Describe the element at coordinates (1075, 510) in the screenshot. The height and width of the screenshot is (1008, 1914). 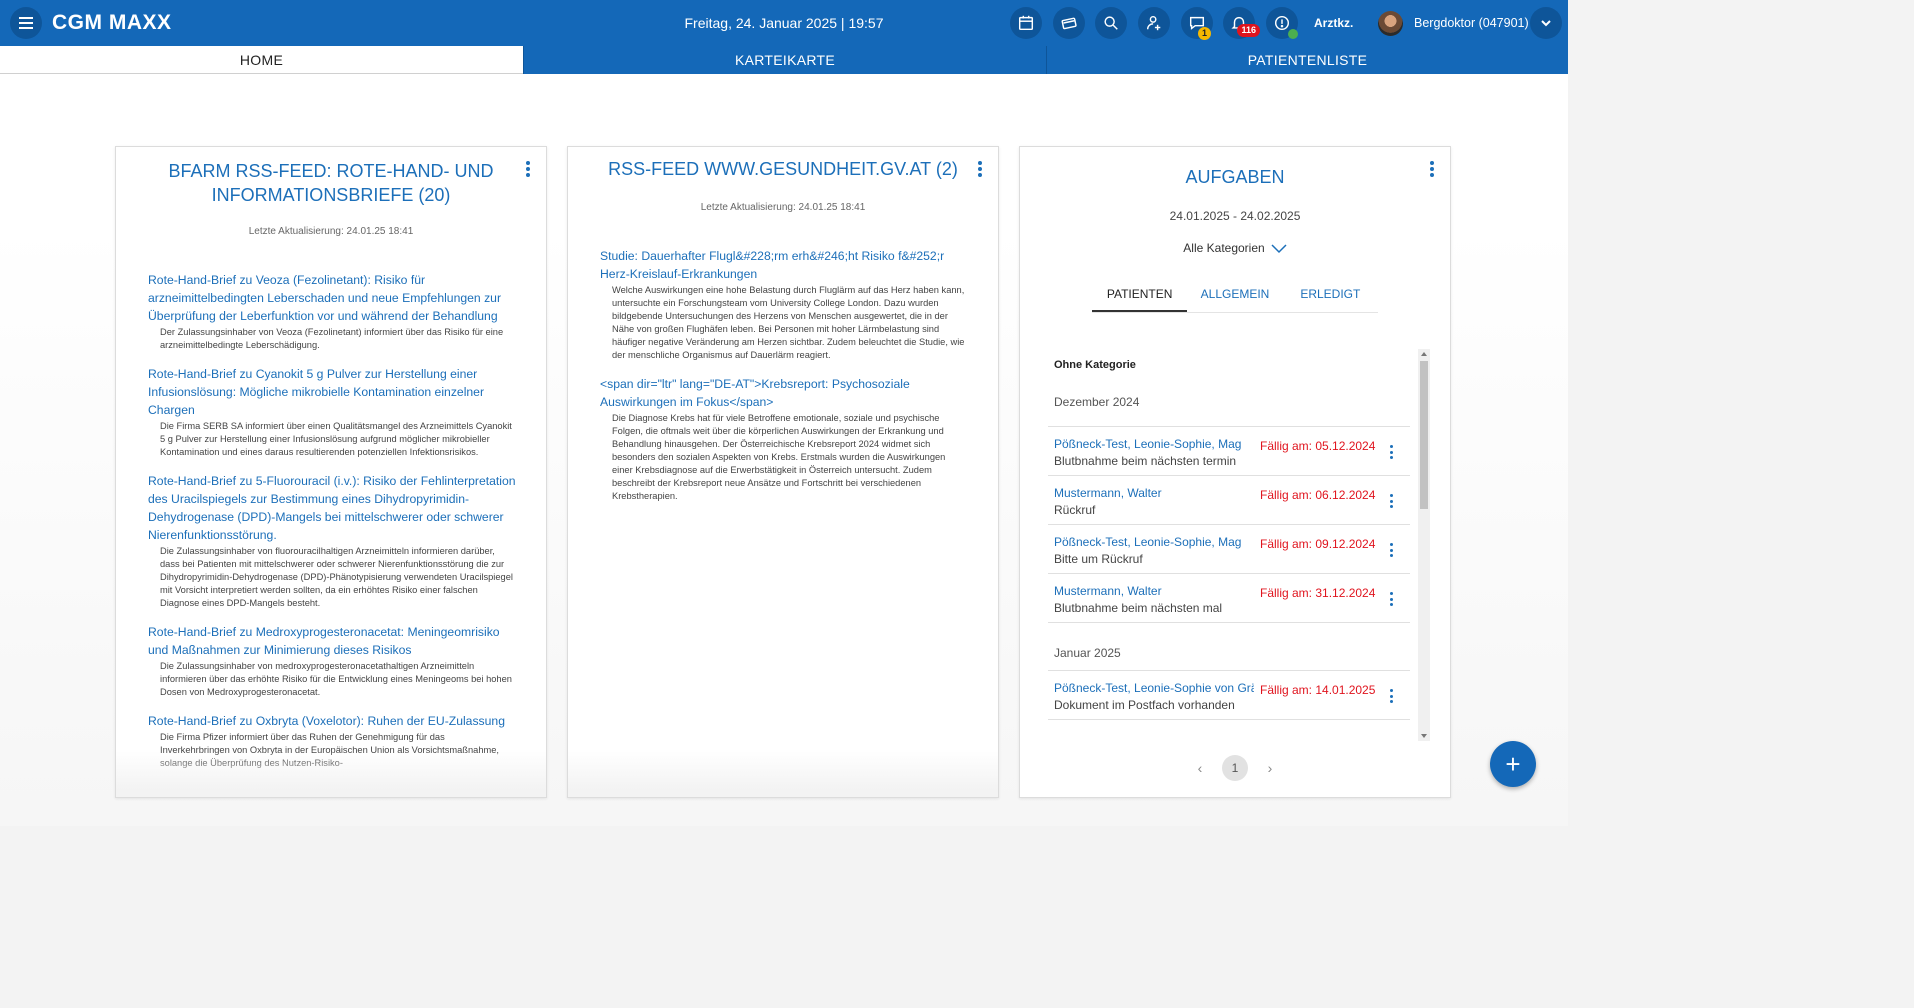
I see `task-description: Rückruf` at that location.